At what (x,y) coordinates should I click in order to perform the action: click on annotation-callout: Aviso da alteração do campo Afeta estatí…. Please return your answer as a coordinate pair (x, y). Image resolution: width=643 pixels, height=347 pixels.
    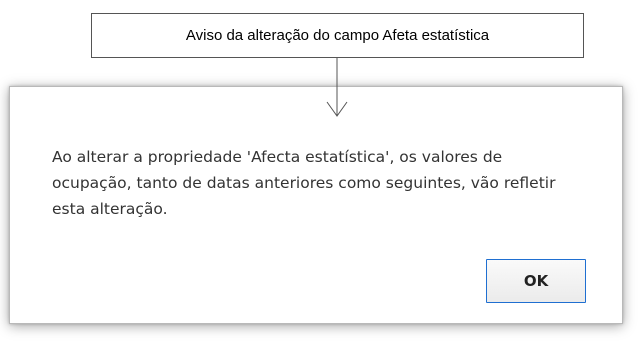
    Looking at the image, I should click on (337, 35).